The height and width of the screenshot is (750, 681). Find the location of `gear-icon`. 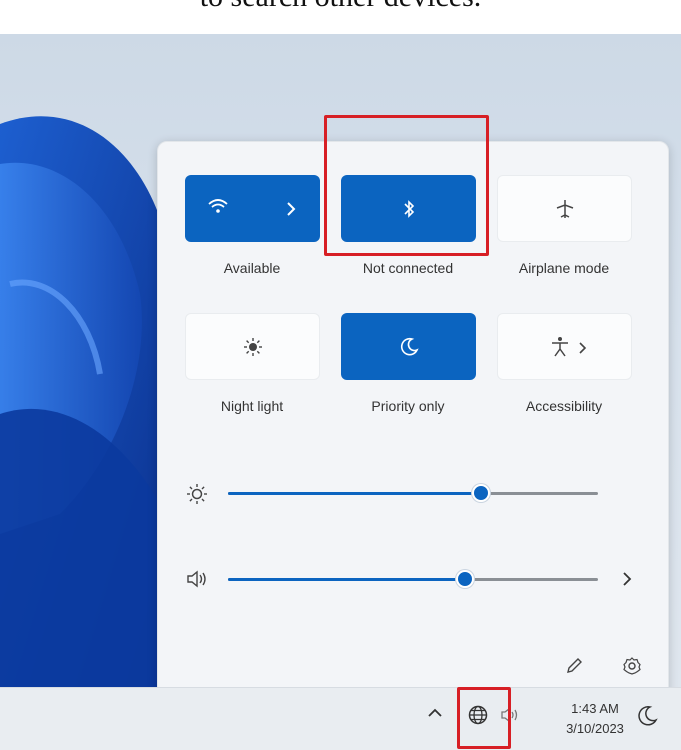

gear-icon is located at coordinates (632, 668).